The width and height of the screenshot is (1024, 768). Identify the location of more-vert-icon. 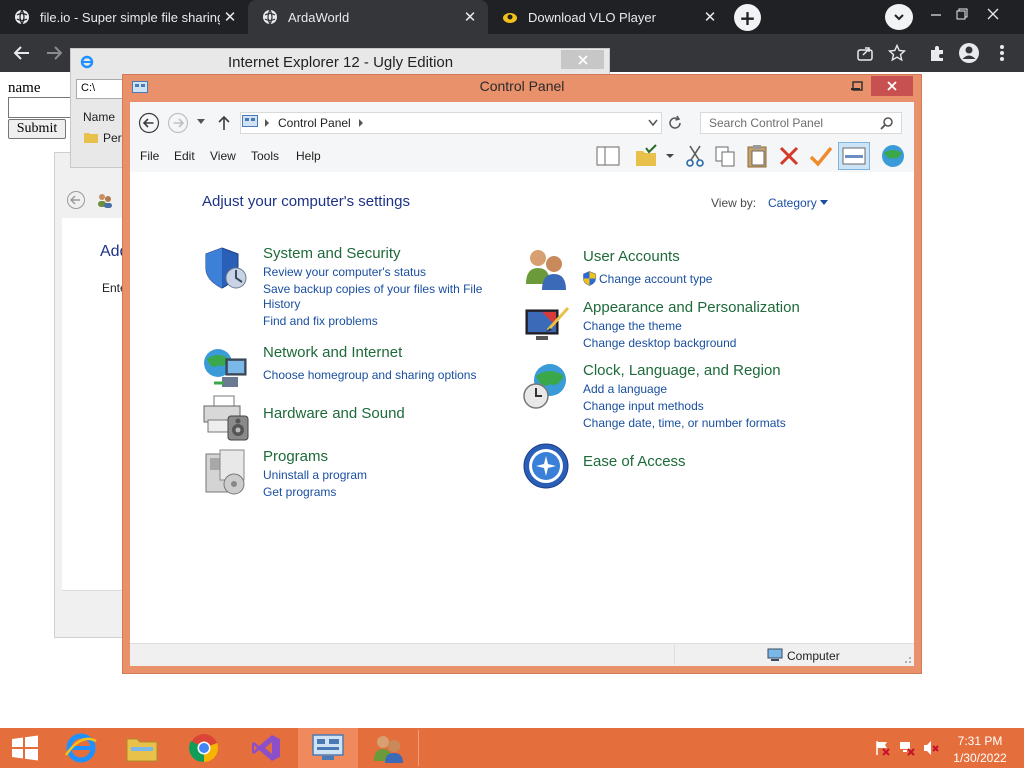
(1002, 53).